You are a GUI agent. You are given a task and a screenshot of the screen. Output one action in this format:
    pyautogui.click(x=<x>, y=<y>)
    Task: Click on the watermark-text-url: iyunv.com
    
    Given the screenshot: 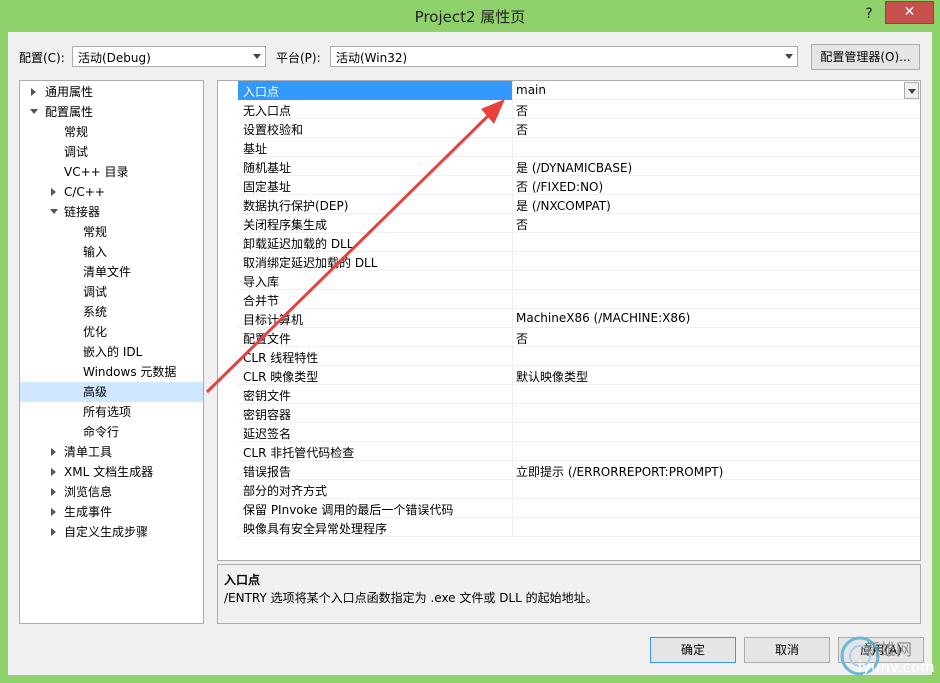 What is the action you would take?
    pyautogui.click(x=896, y=667)
    